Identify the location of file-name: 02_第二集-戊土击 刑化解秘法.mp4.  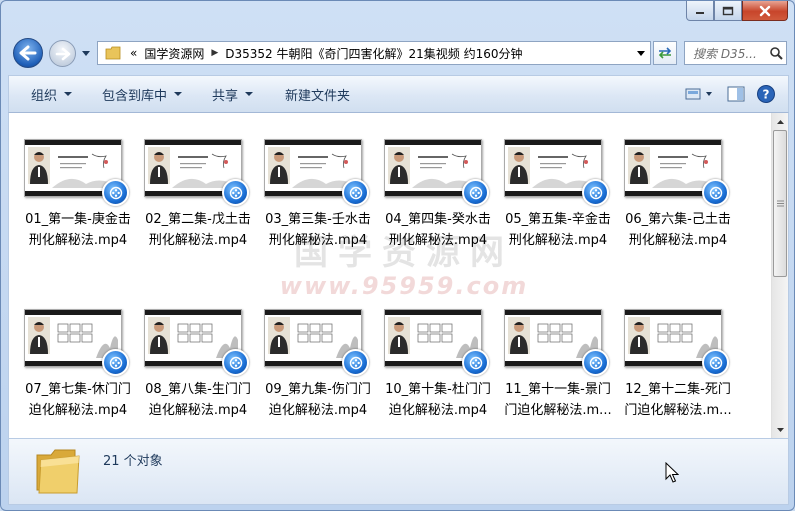
(198, 230).